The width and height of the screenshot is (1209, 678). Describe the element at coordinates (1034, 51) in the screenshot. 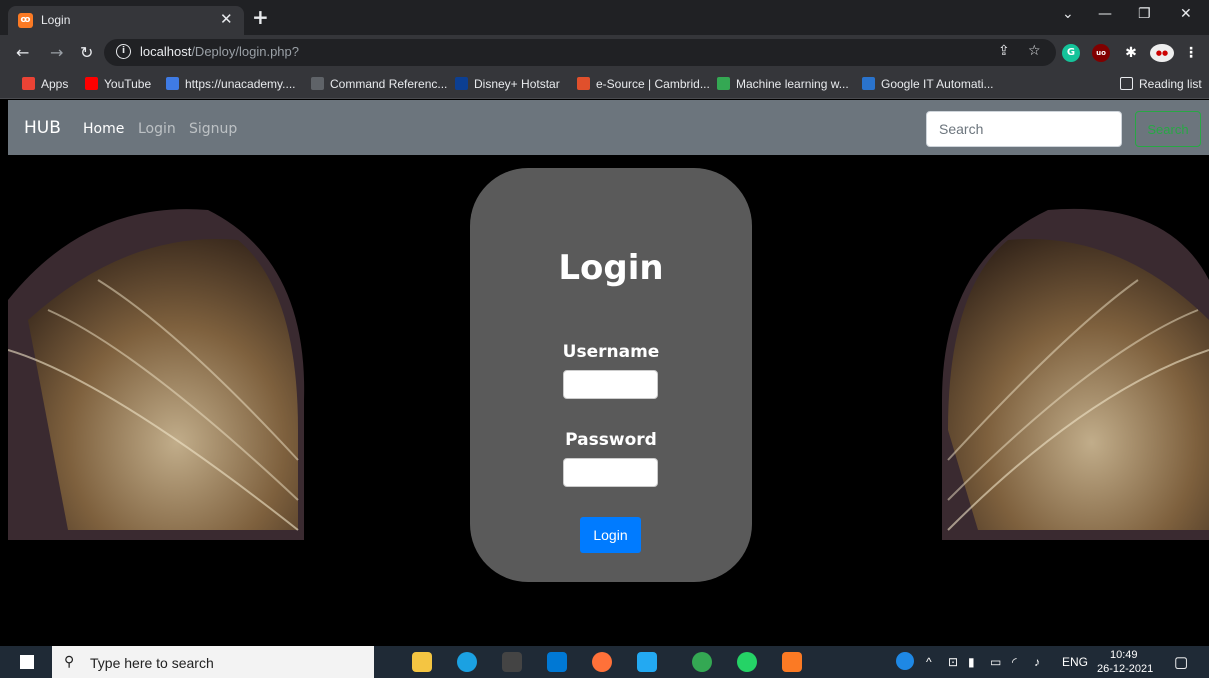

I see `bookmark-star-icon: ☆` at that location.